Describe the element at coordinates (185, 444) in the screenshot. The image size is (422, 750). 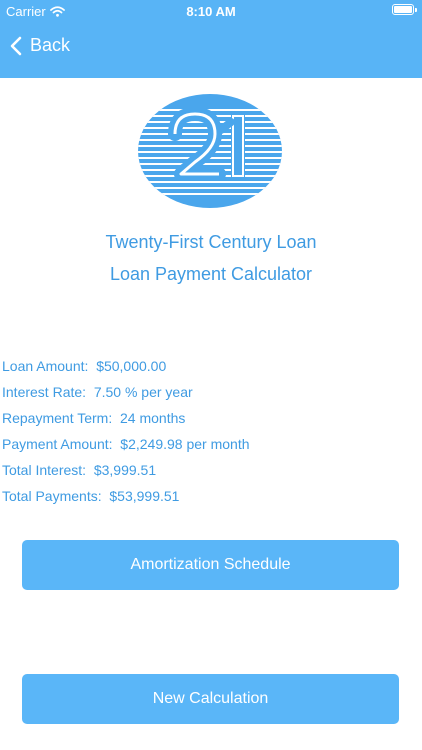
I see `result-value: $2,249.98 per month` at that location.